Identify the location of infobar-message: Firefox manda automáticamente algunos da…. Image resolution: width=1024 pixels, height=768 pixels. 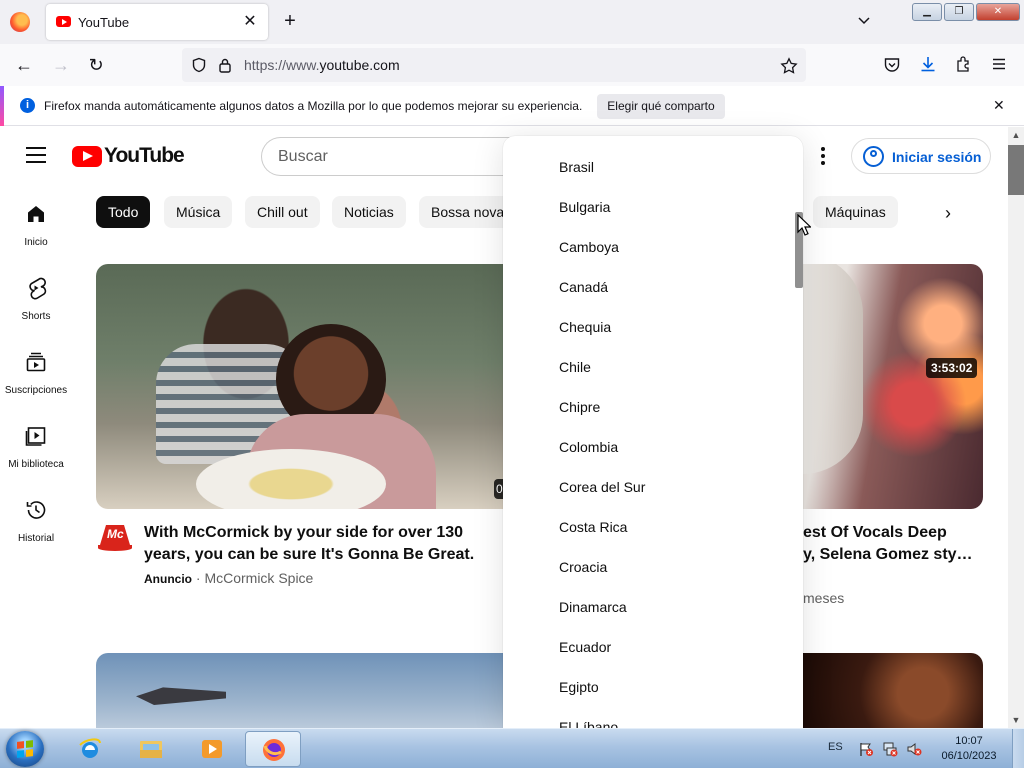
(313, 106).